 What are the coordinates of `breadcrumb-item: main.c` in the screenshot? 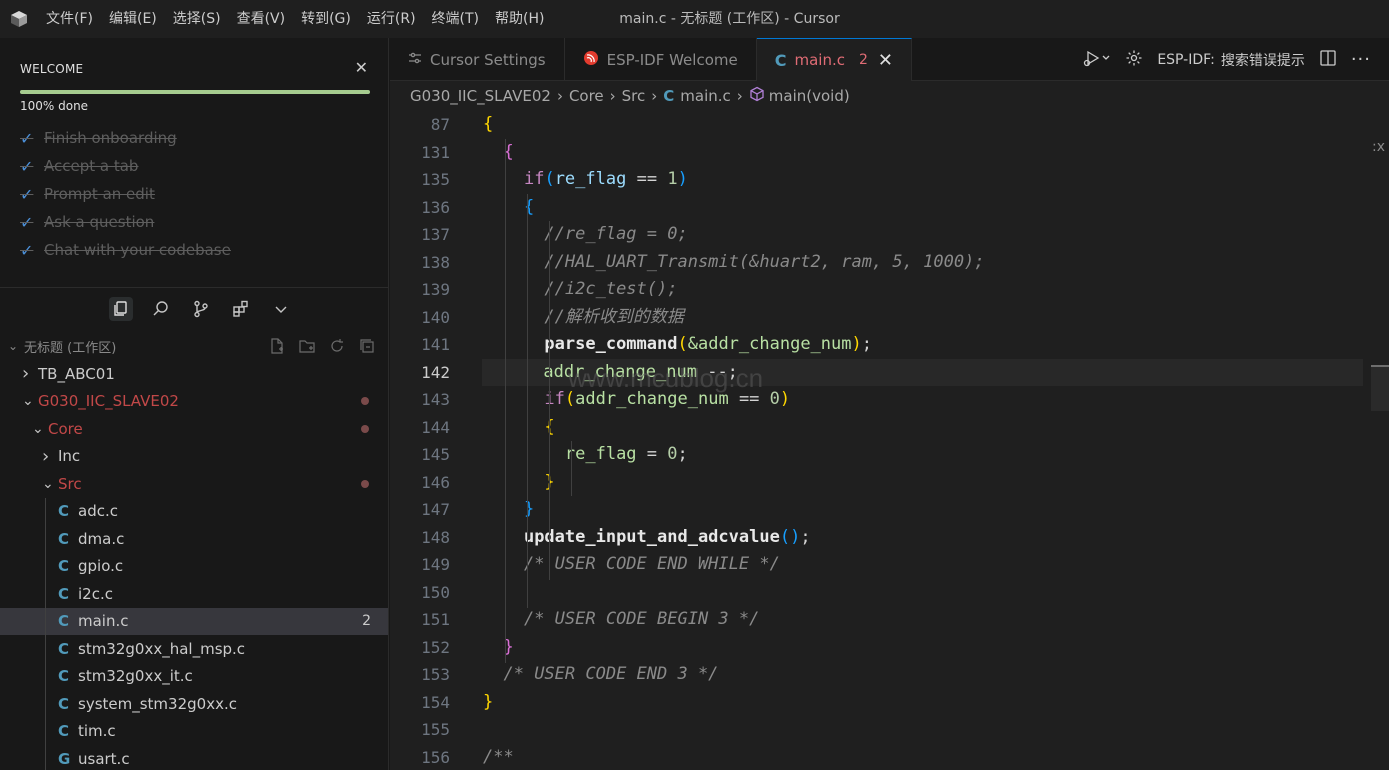 It's located at (705, 96).